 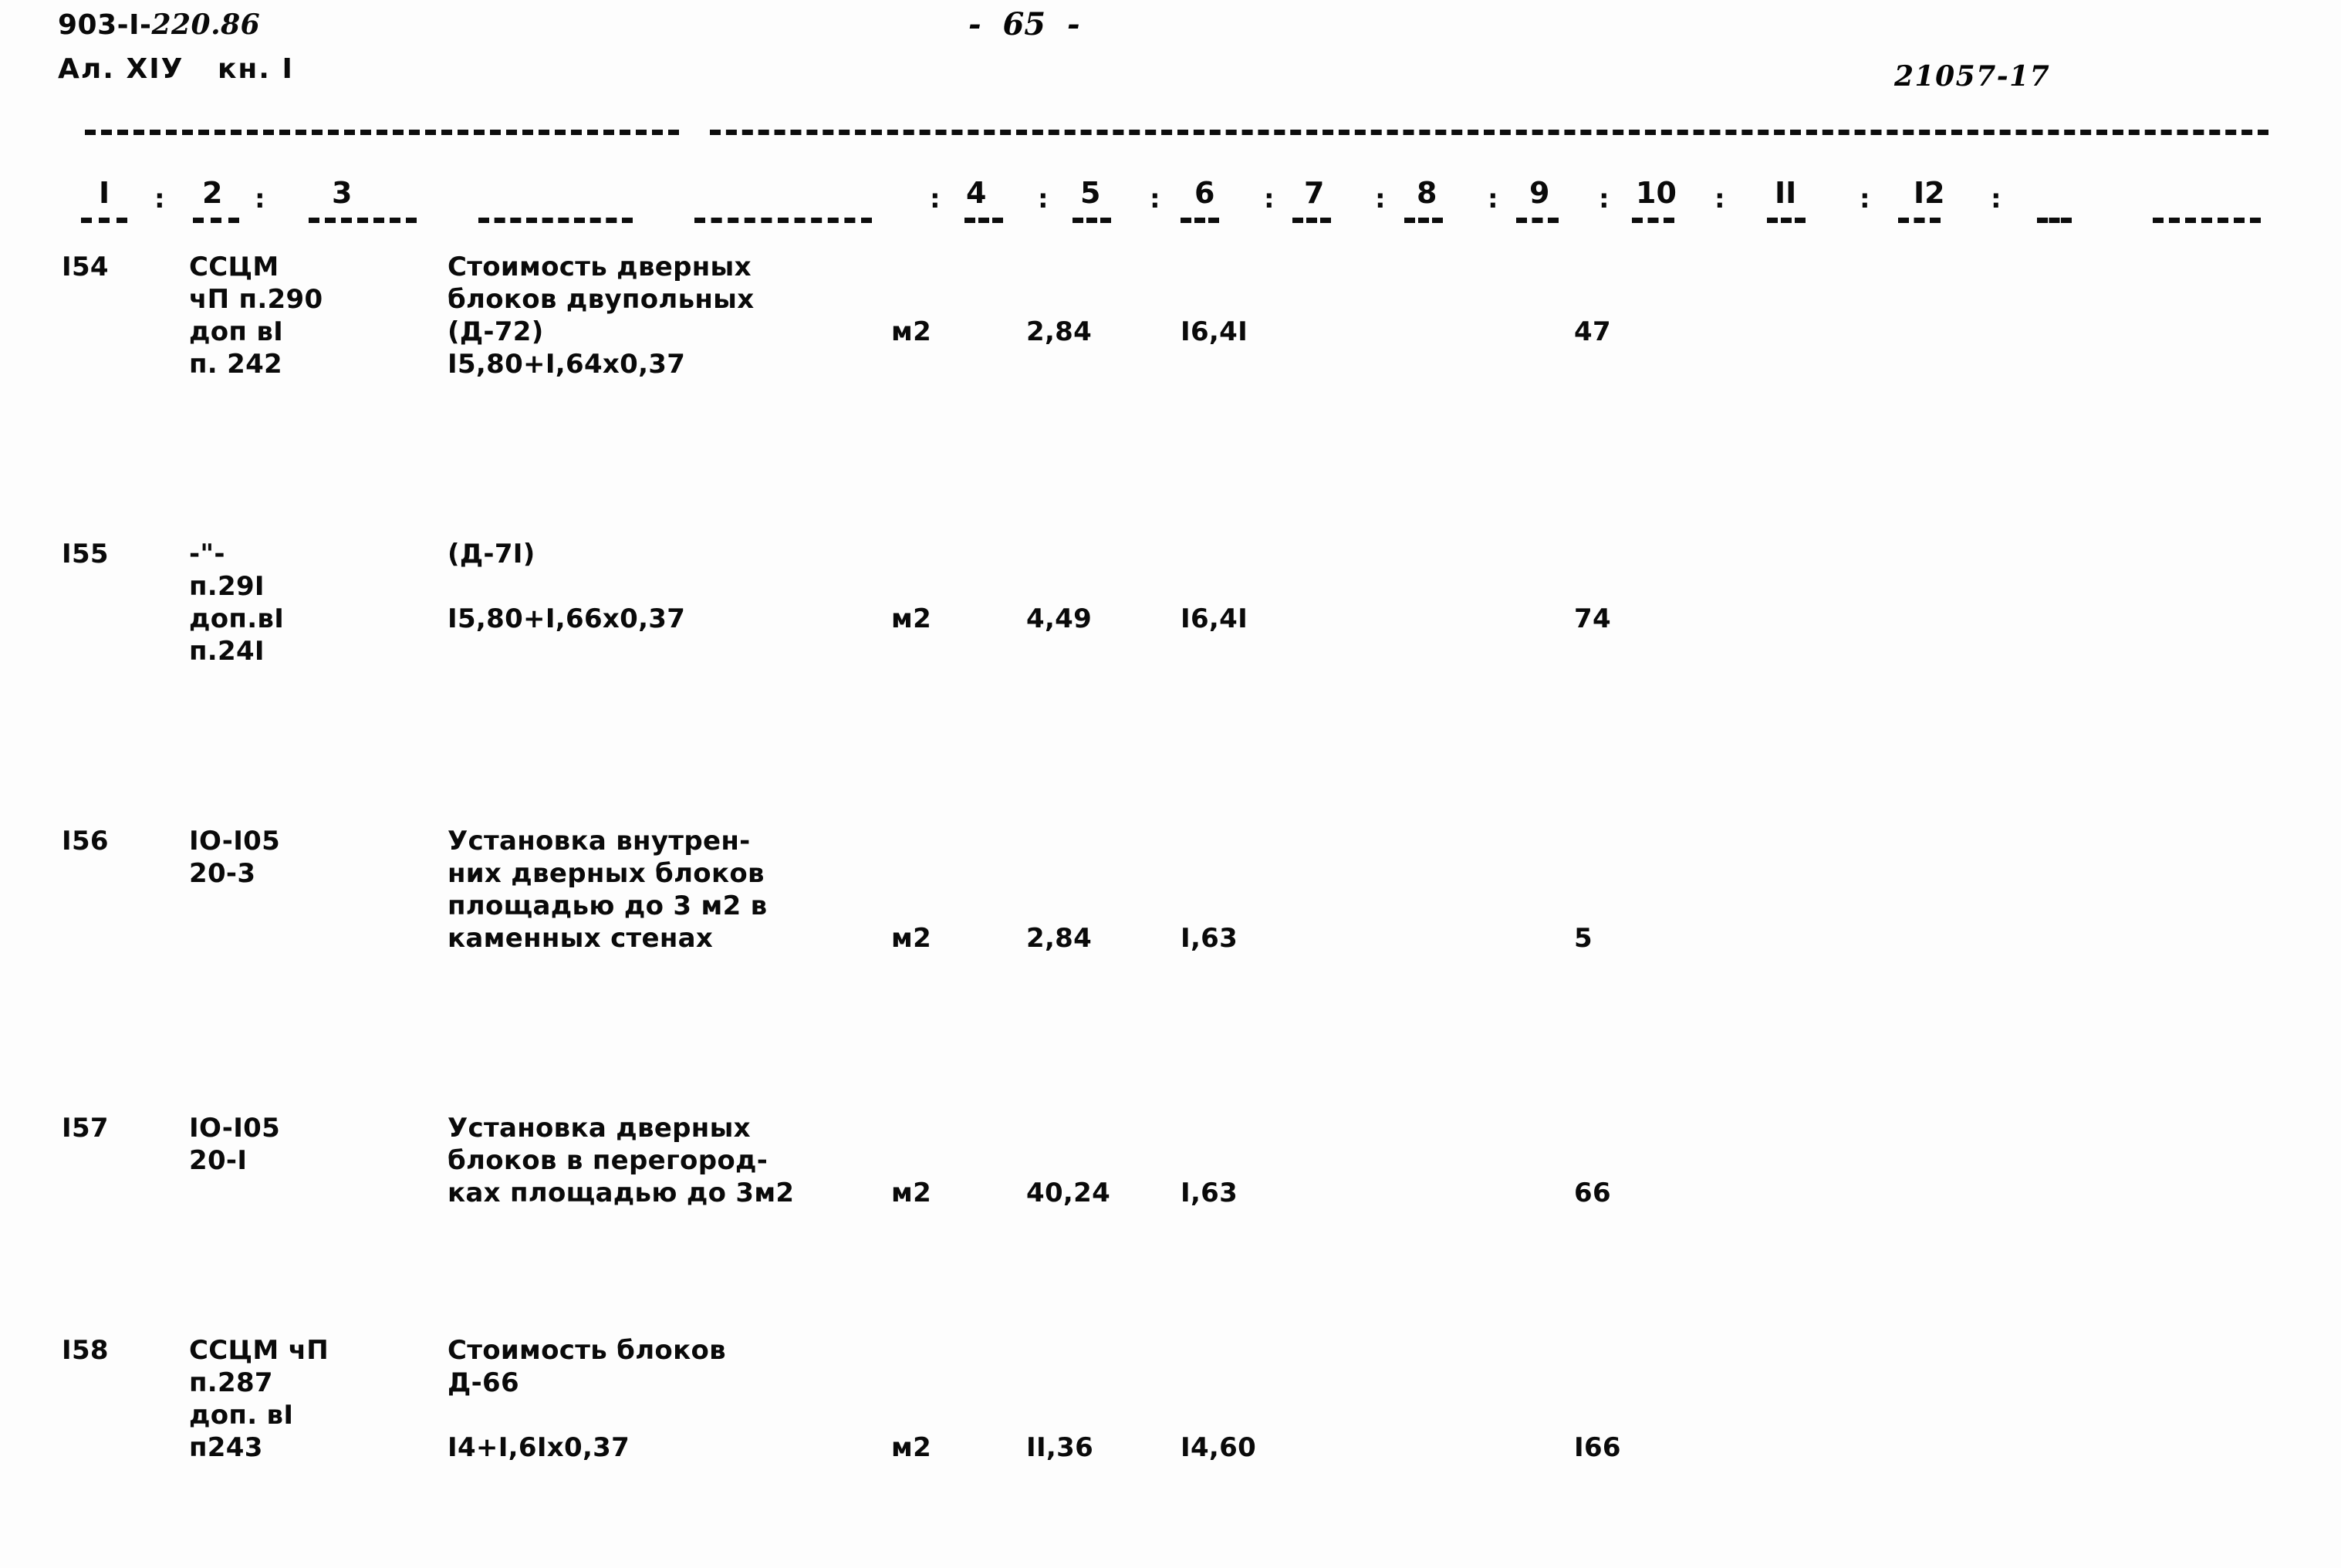 What do you see at coordinates (342, 193) in the screenshot?
I see `column-header-3: 3` at bounding box center [342, 193].